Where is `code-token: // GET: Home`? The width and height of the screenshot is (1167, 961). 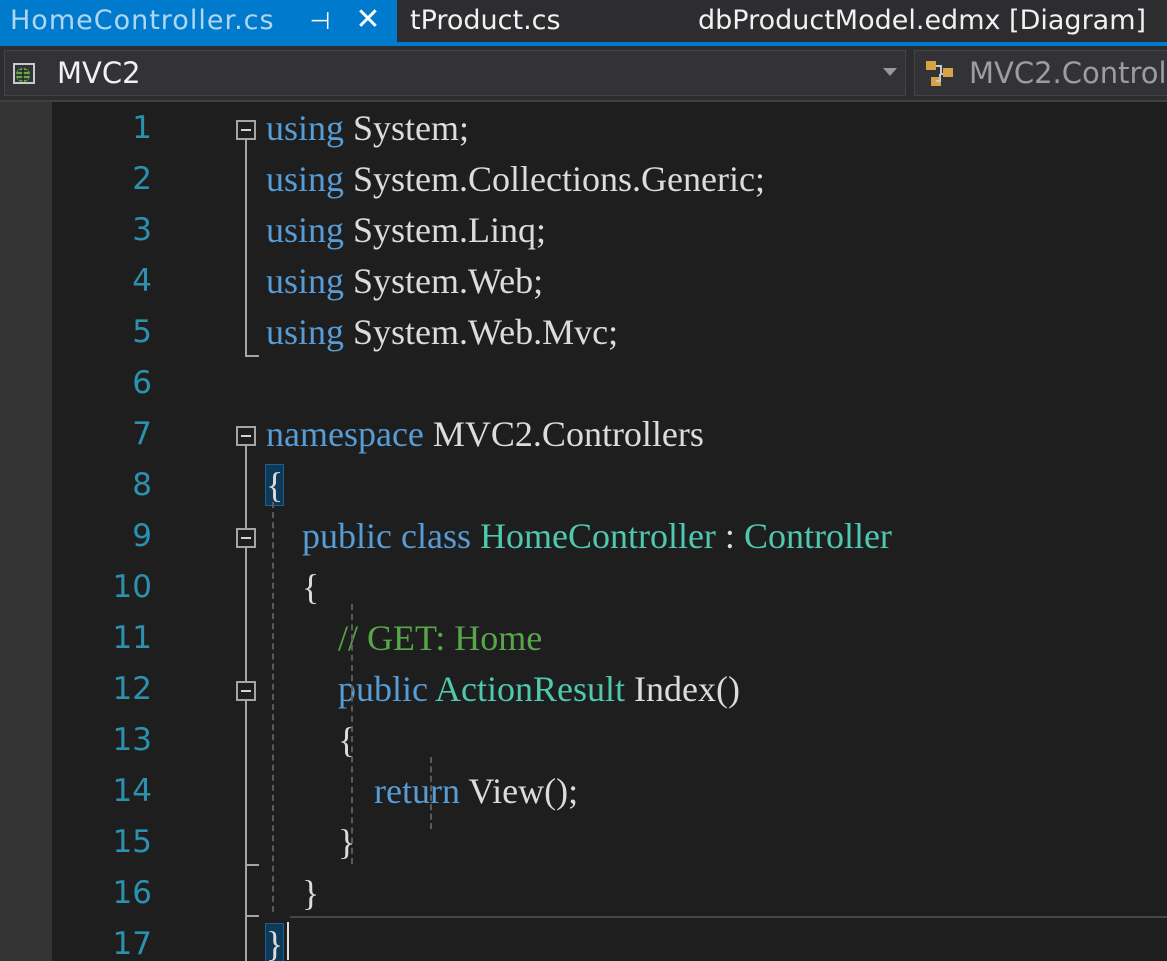 code-token: // GET: Home is located at coordinates (440, 638).